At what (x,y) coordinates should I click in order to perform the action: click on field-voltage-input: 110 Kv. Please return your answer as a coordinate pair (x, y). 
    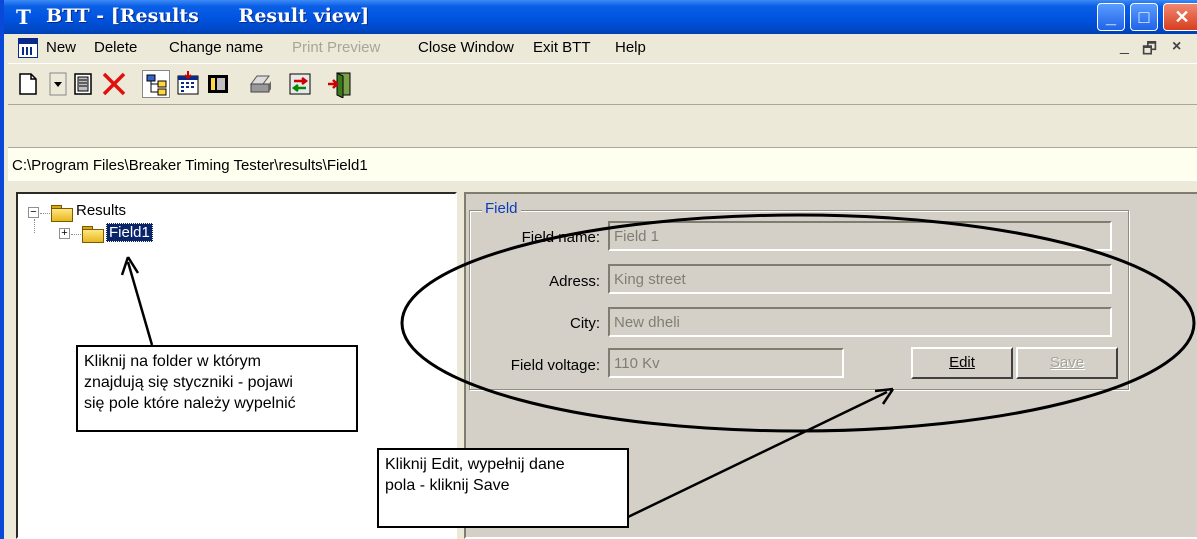
    Looking at the image, I should click on (726, 363).